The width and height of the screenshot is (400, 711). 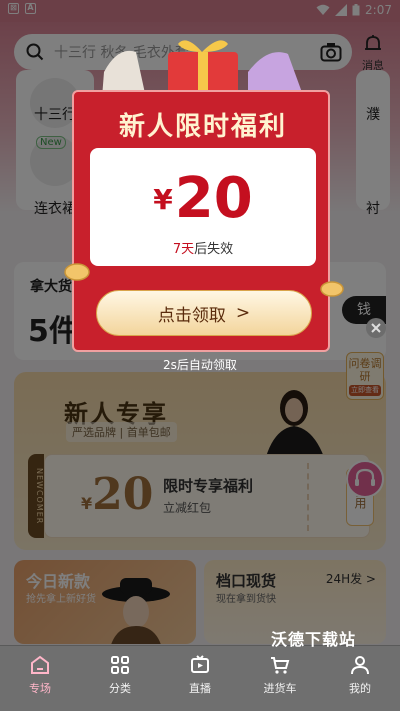 I want to click on tab-cart: 进货车, so click(x=280, y=675).